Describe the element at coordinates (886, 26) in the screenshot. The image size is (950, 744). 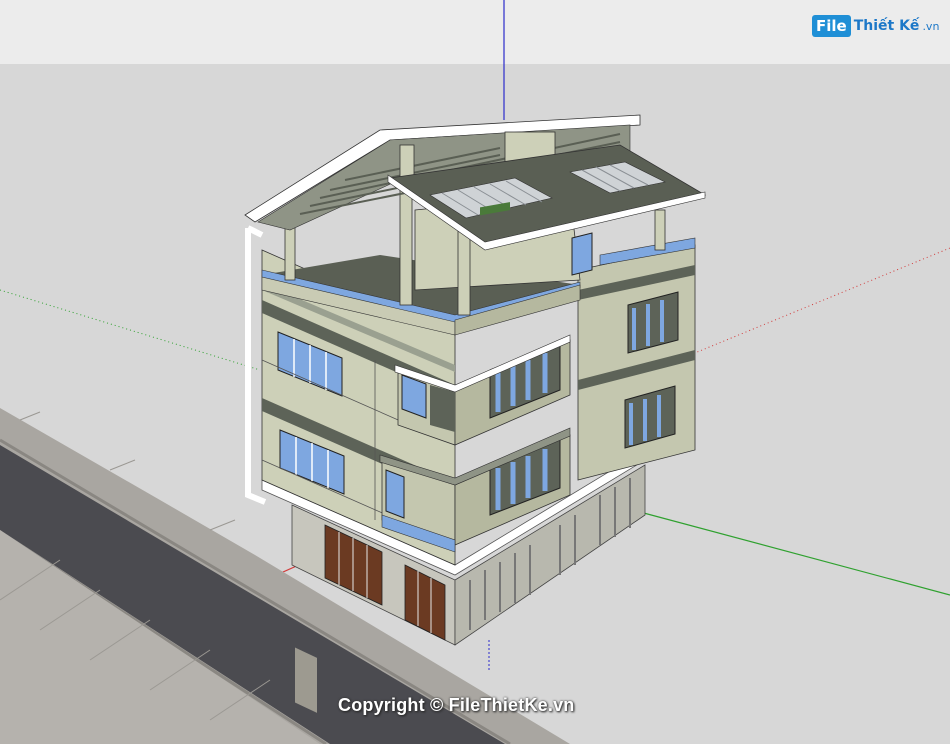
I see `logo-name: Thiết Kế` at that location.